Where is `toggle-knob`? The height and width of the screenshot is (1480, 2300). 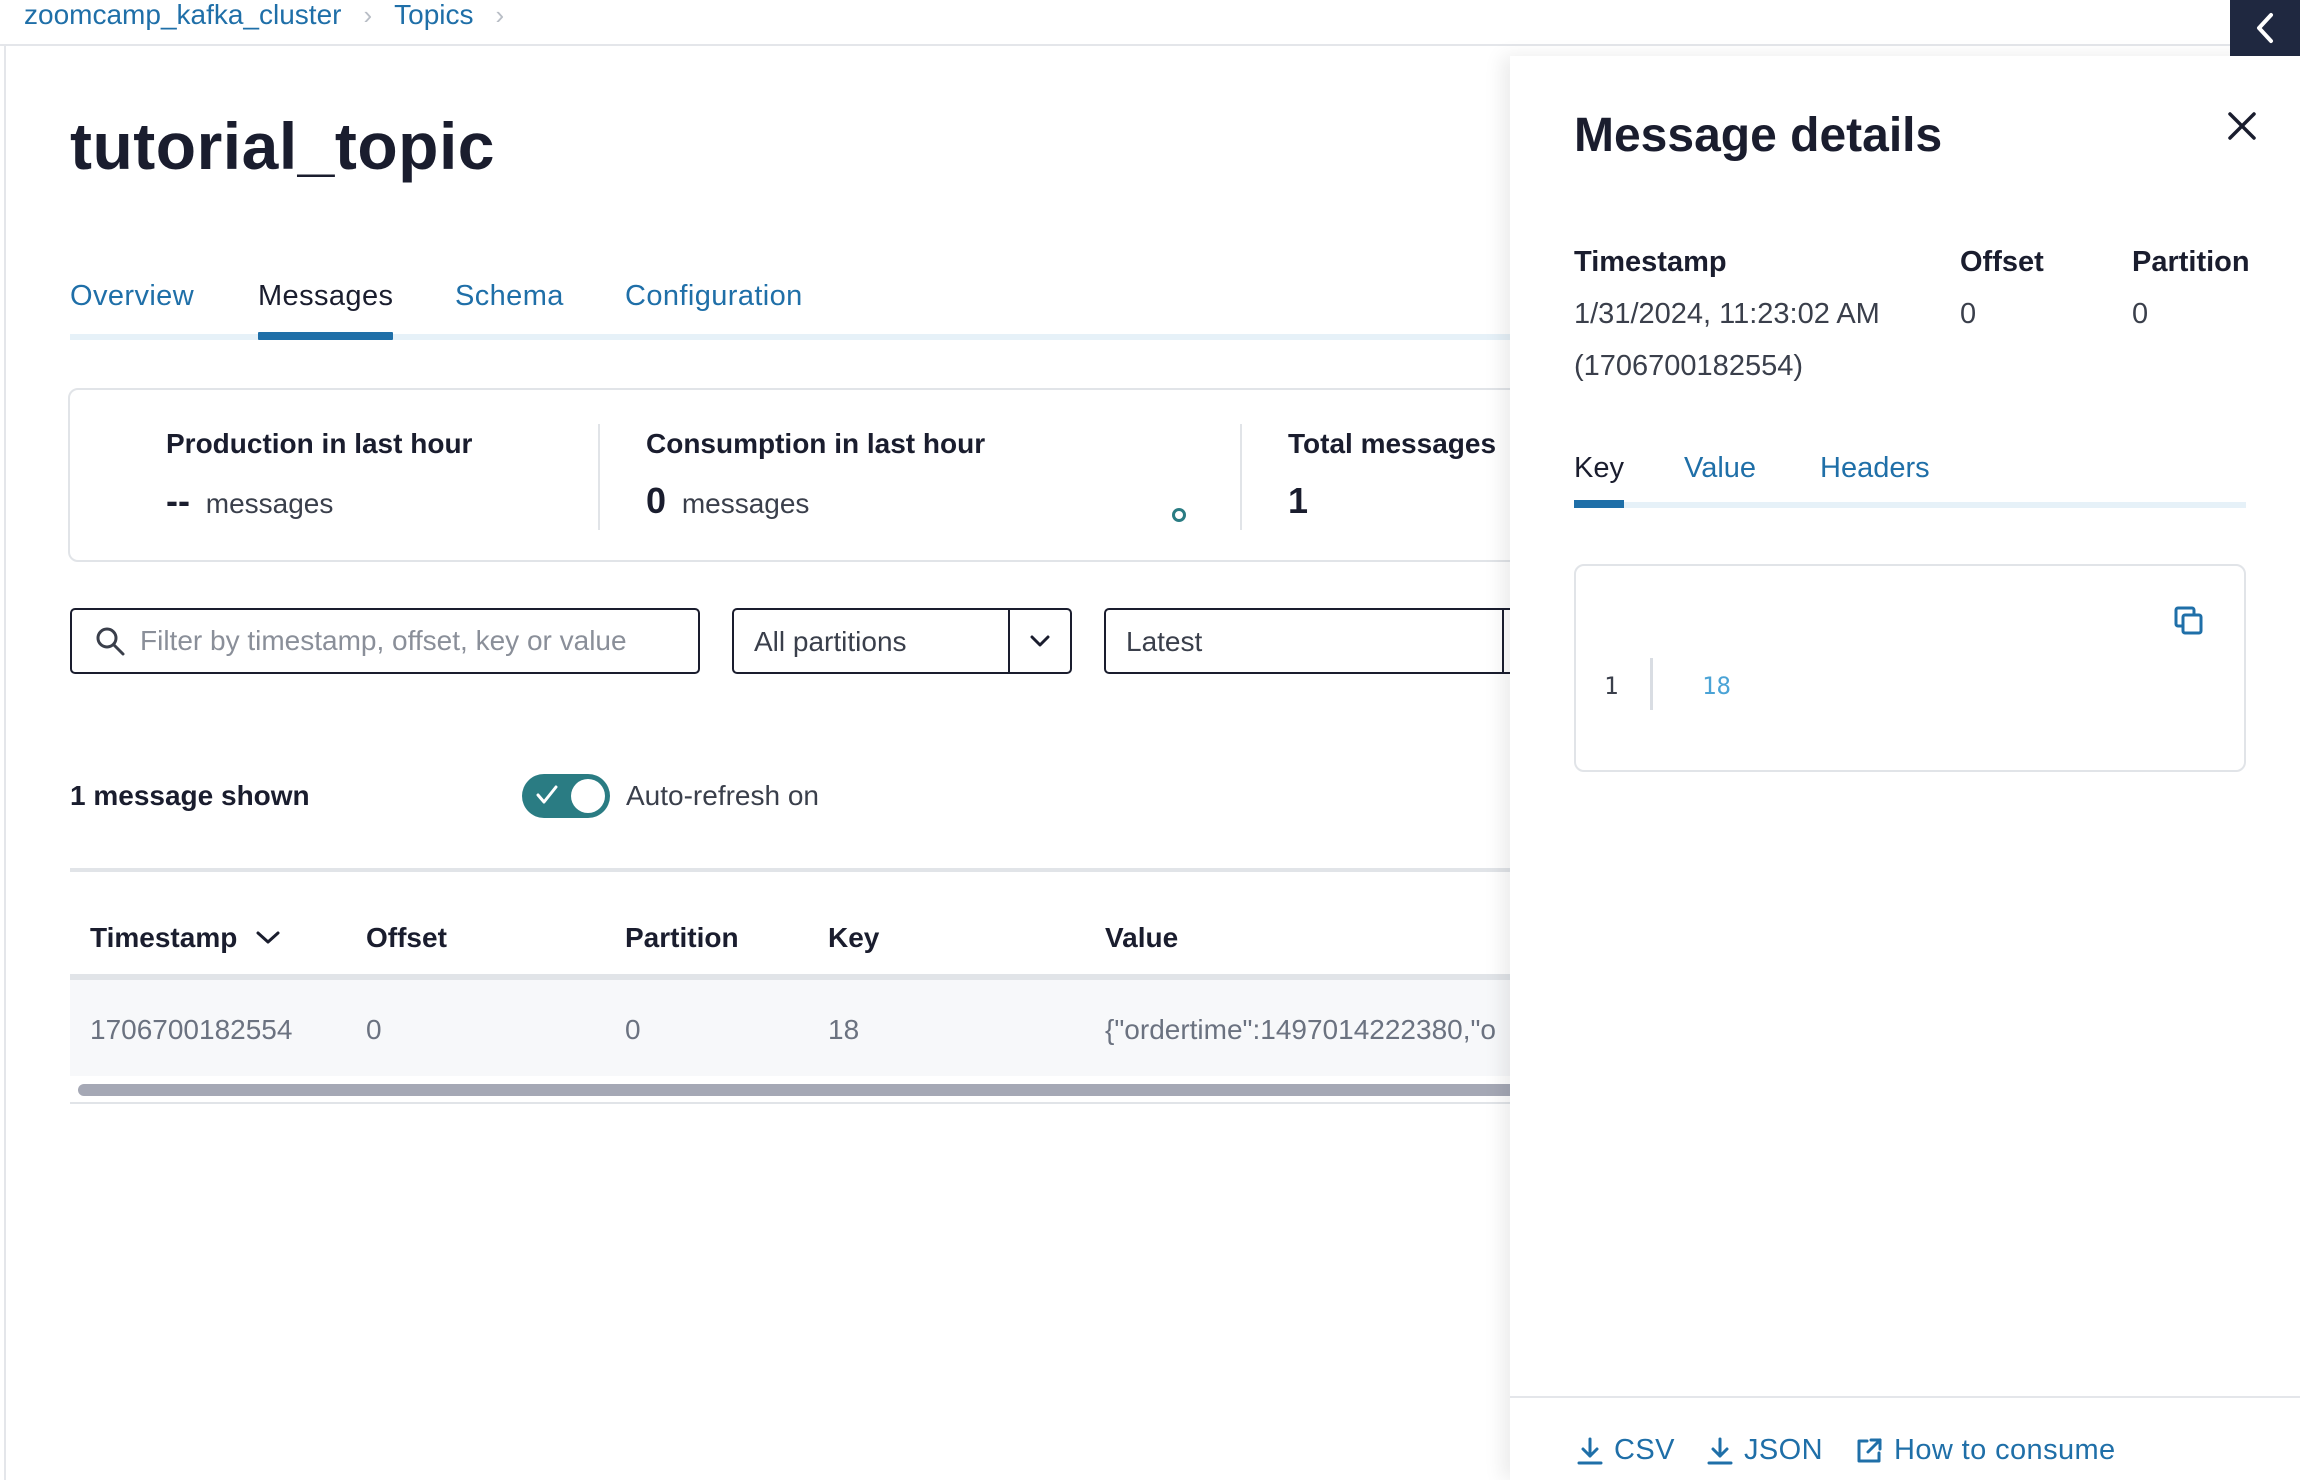 toggle-knob is located at coordinates (588, 796).